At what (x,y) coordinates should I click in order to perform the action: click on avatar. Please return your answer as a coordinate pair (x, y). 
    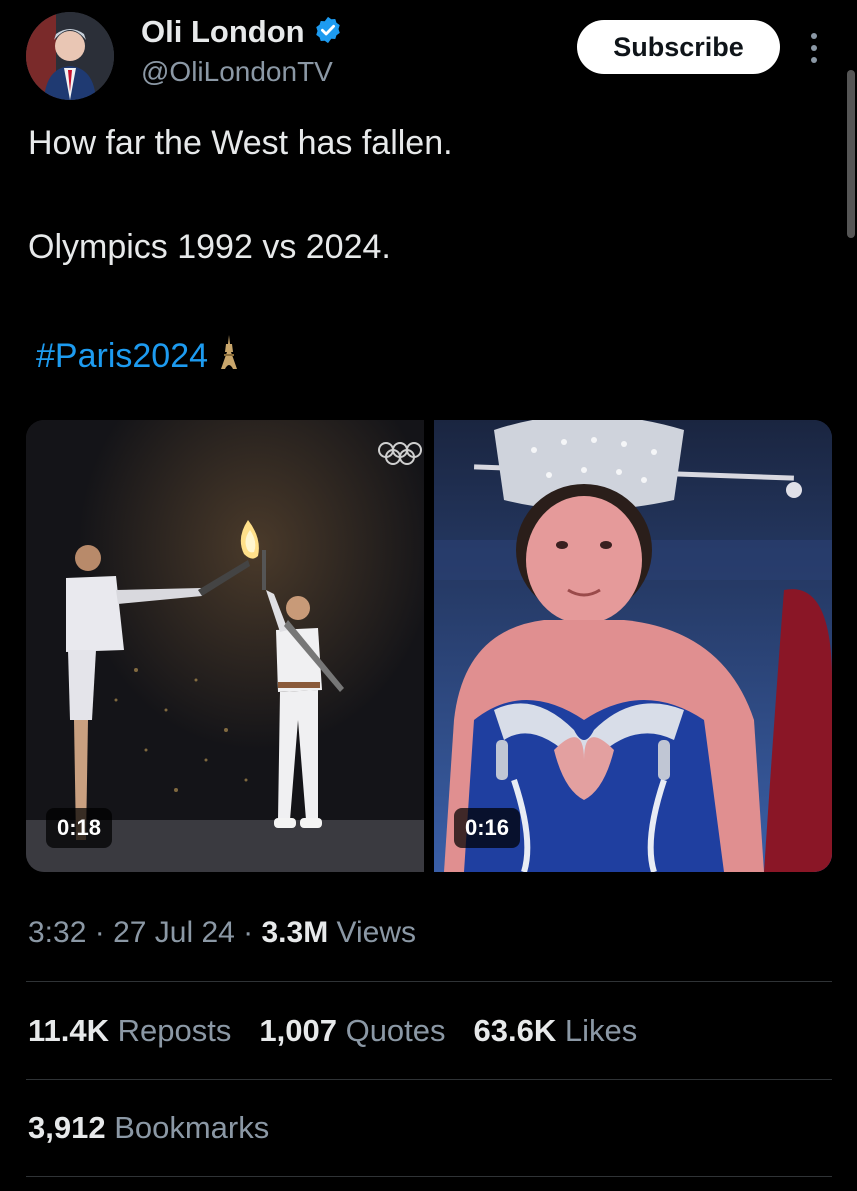
    Looking at the image, I should click on (70, 56).